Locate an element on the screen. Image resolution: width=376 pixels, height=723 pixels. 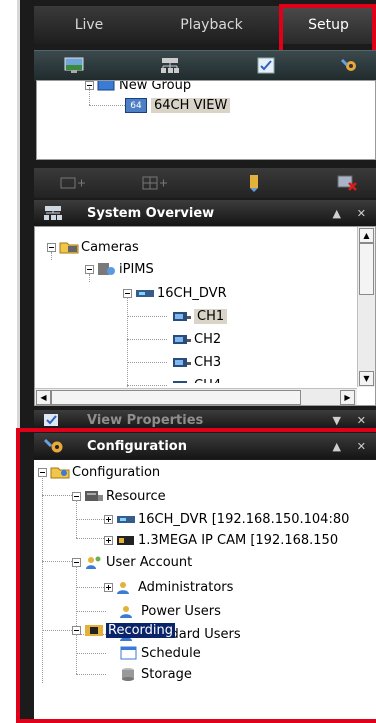
system-overview-header: System Overview ▲ ✕ is located at coordinates (205, 213).